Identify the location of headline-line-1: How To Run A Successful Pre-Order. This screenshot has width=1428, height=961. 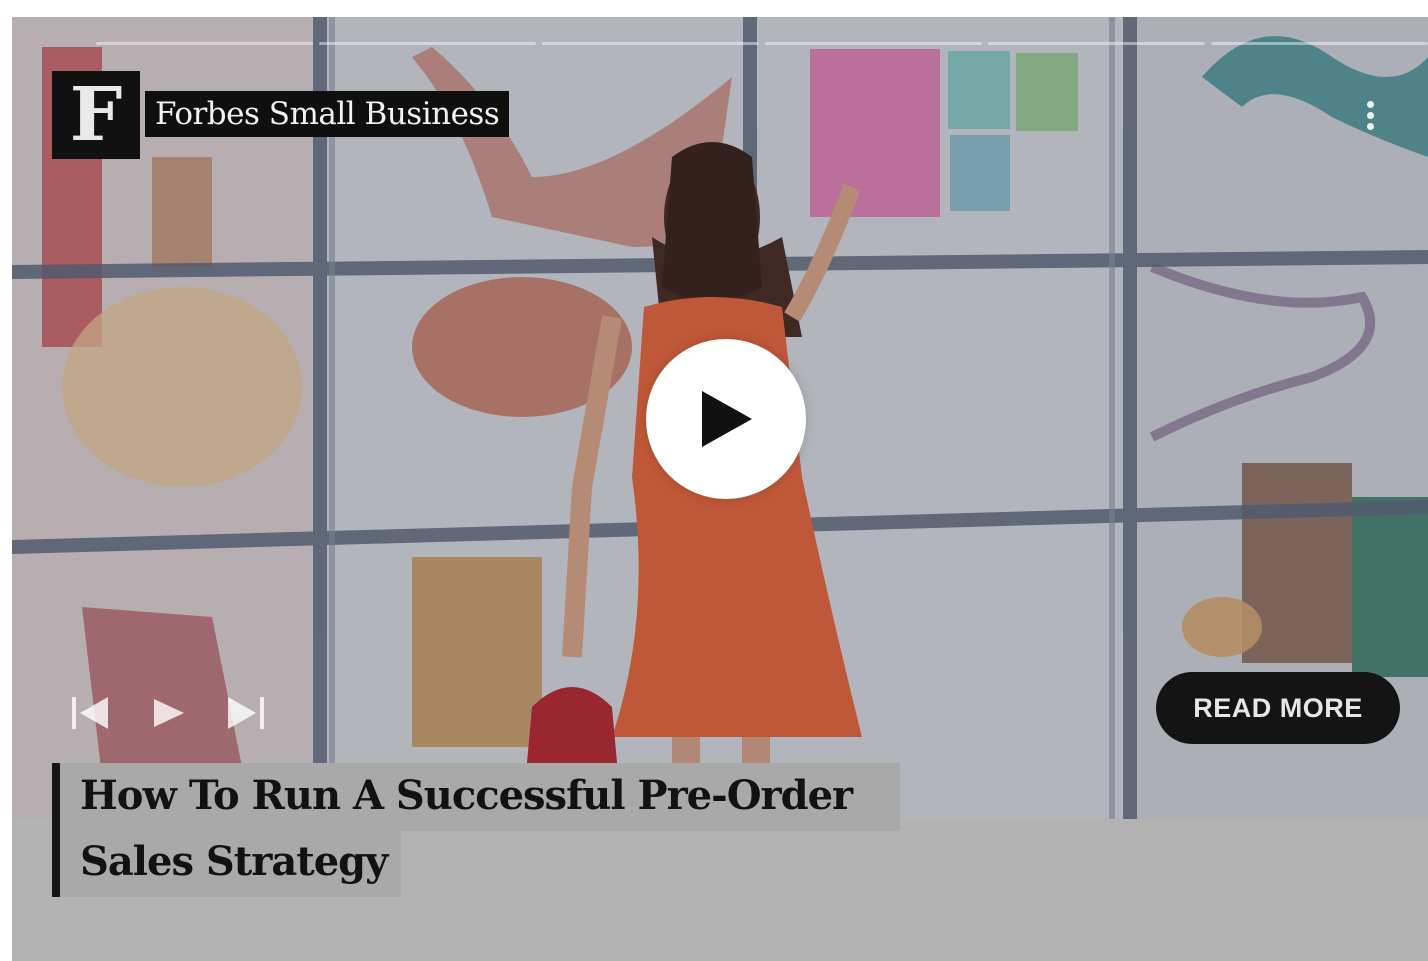
(480, 797).